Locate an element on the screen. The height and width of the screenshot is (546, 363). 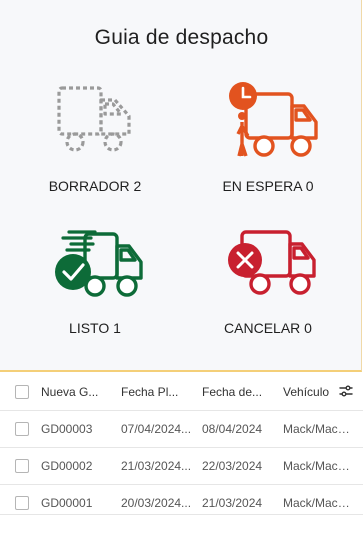
cell-nueva-guia: GD00003 is located at coordinates (67, 429).